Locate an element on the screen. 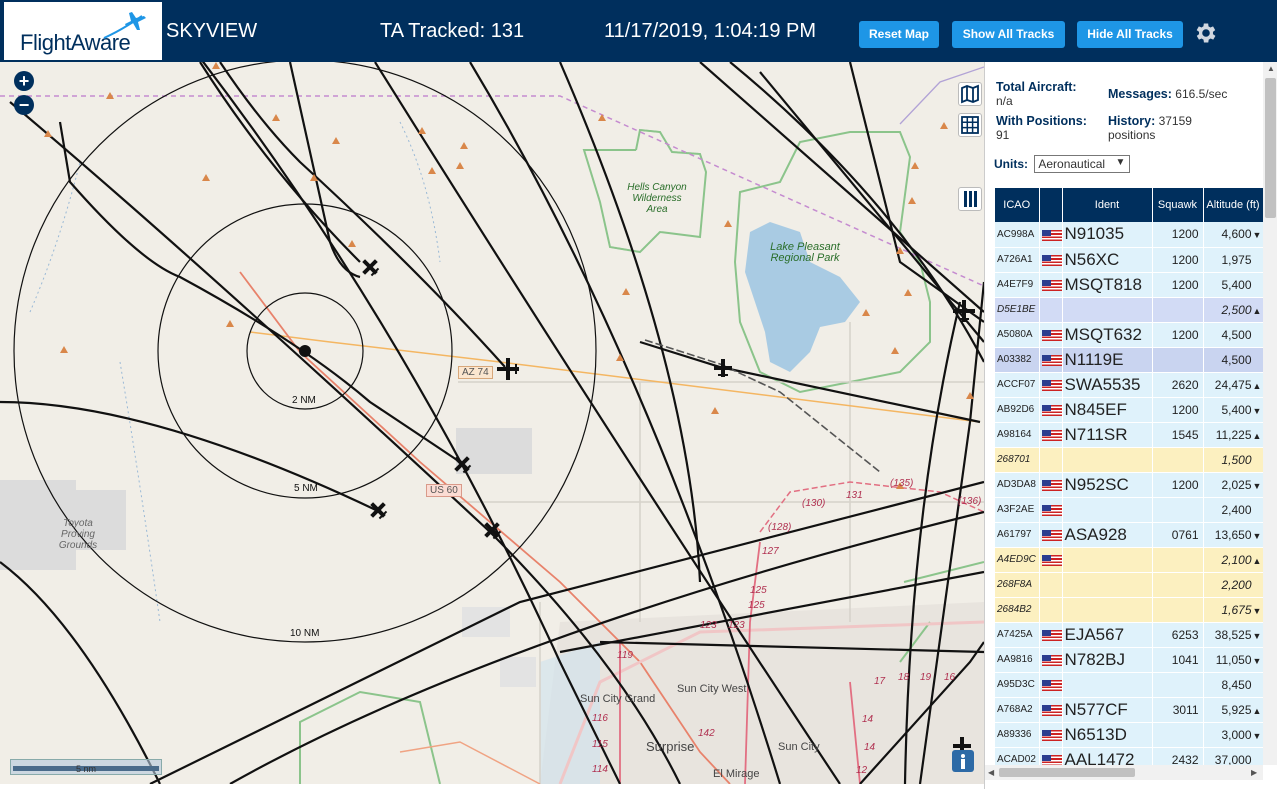 The image size is (1277, 789). table-row: A4E7F9 MSQT818 1200 5,400 is located at coordinates (1129, 285).